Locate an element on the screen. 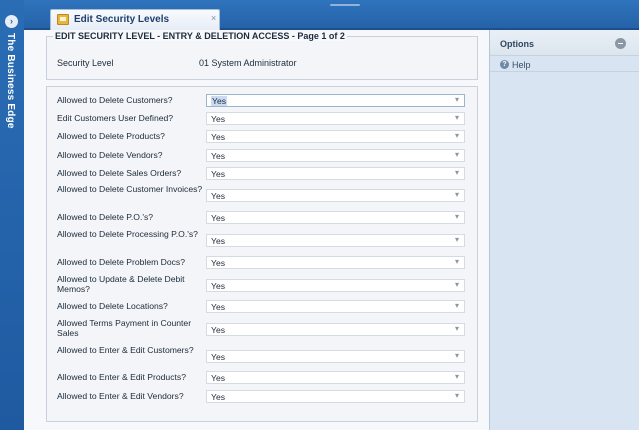 The height and width of the screenshot is (430, 639). help-label: Help is located at coordinates (521, 65).